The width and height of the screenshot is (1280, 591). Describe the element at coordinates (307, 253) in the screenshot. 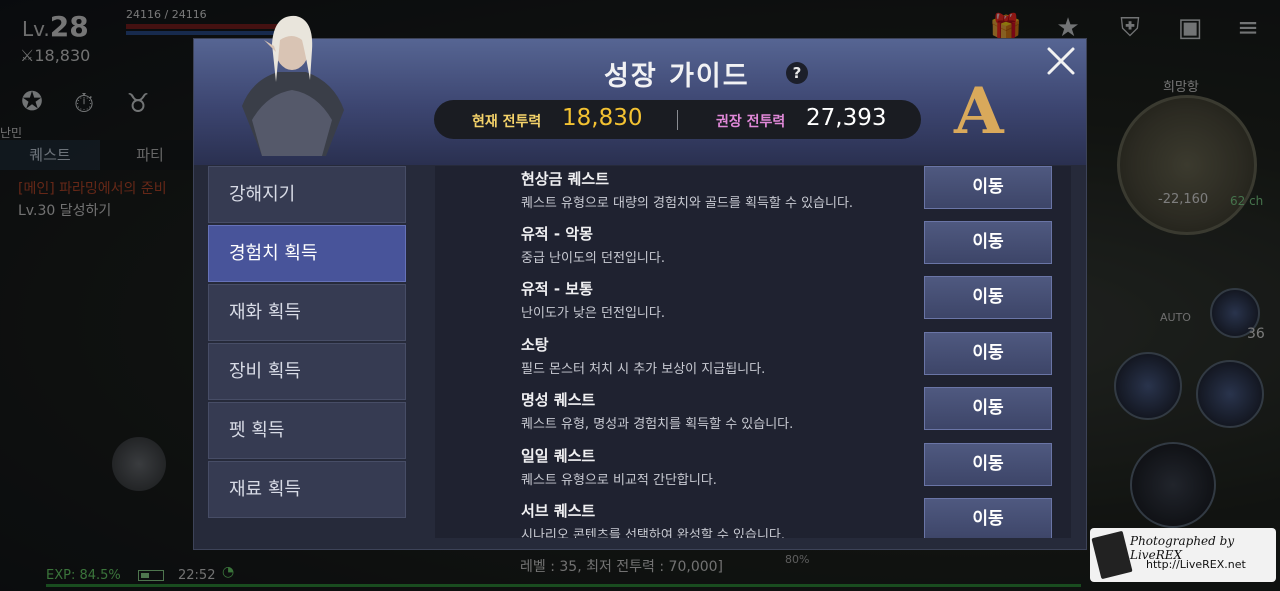

I see `sidebar-item-exp: 경험치 획득` at that location.